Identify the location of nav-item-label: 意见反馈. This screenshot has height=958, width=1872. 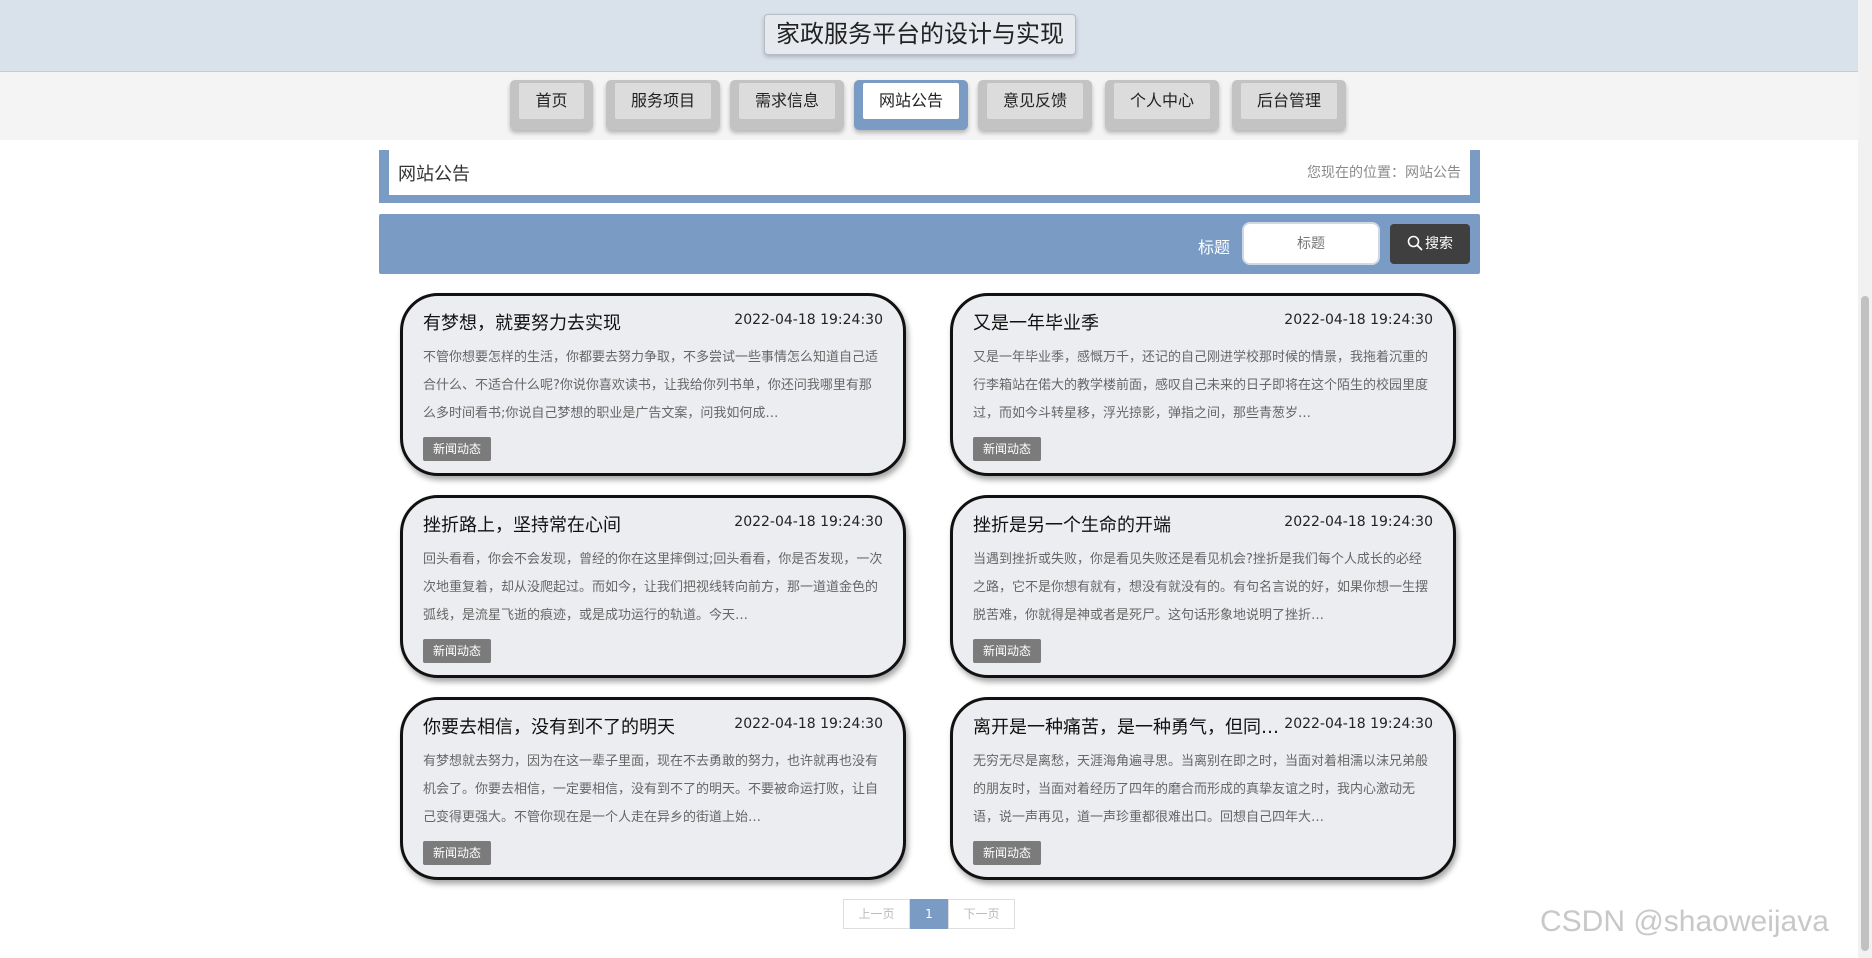
(1035, 101).